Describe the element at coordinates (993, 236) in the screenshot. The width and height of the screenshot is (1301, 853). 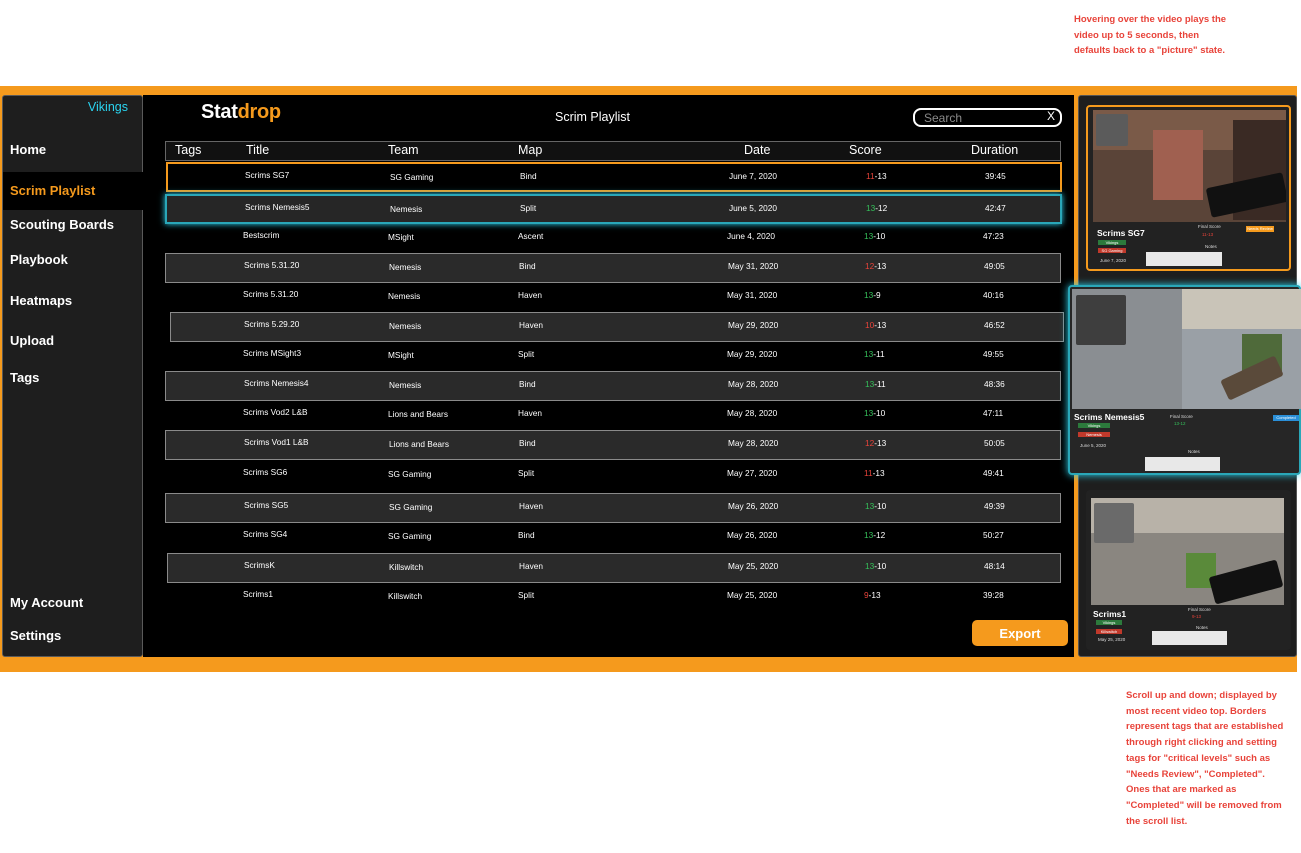
I see `row-duration: 47:23` at that location.